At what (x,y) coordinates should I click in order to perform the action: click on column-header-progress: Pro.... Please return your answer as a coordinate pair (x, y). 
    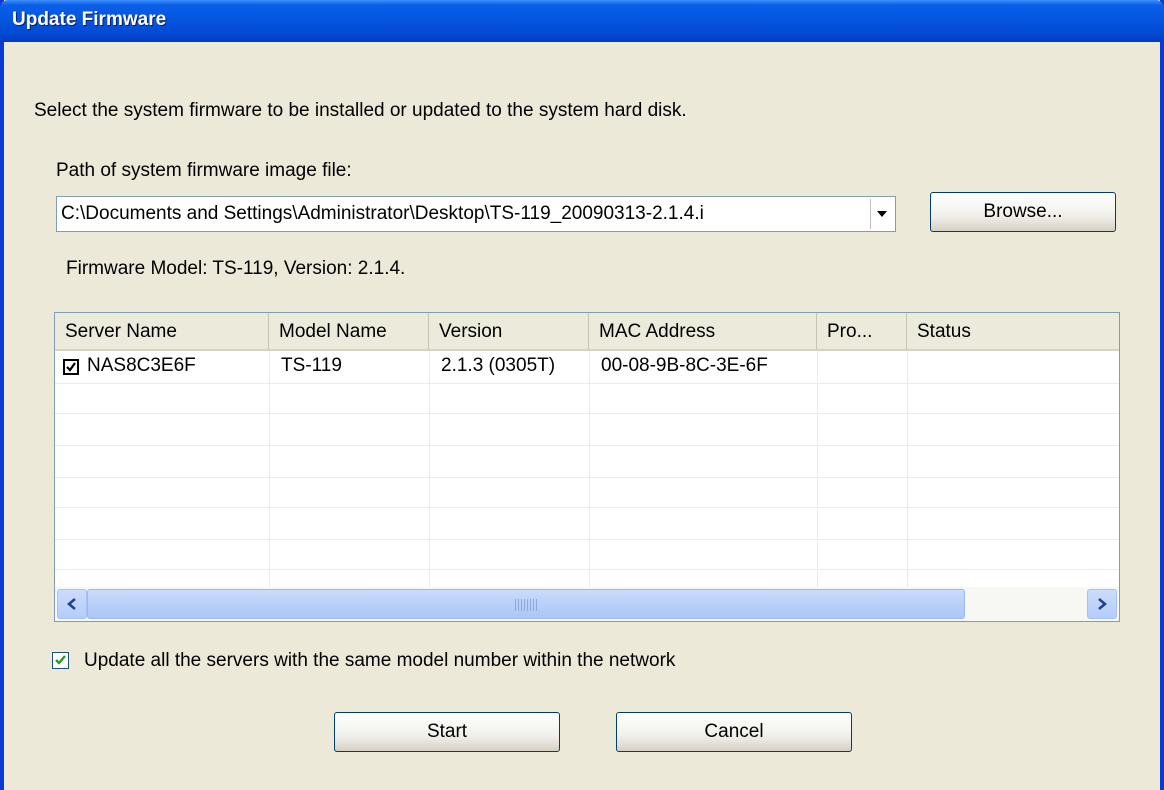
    Looking at the image, I should click on (862, 331).